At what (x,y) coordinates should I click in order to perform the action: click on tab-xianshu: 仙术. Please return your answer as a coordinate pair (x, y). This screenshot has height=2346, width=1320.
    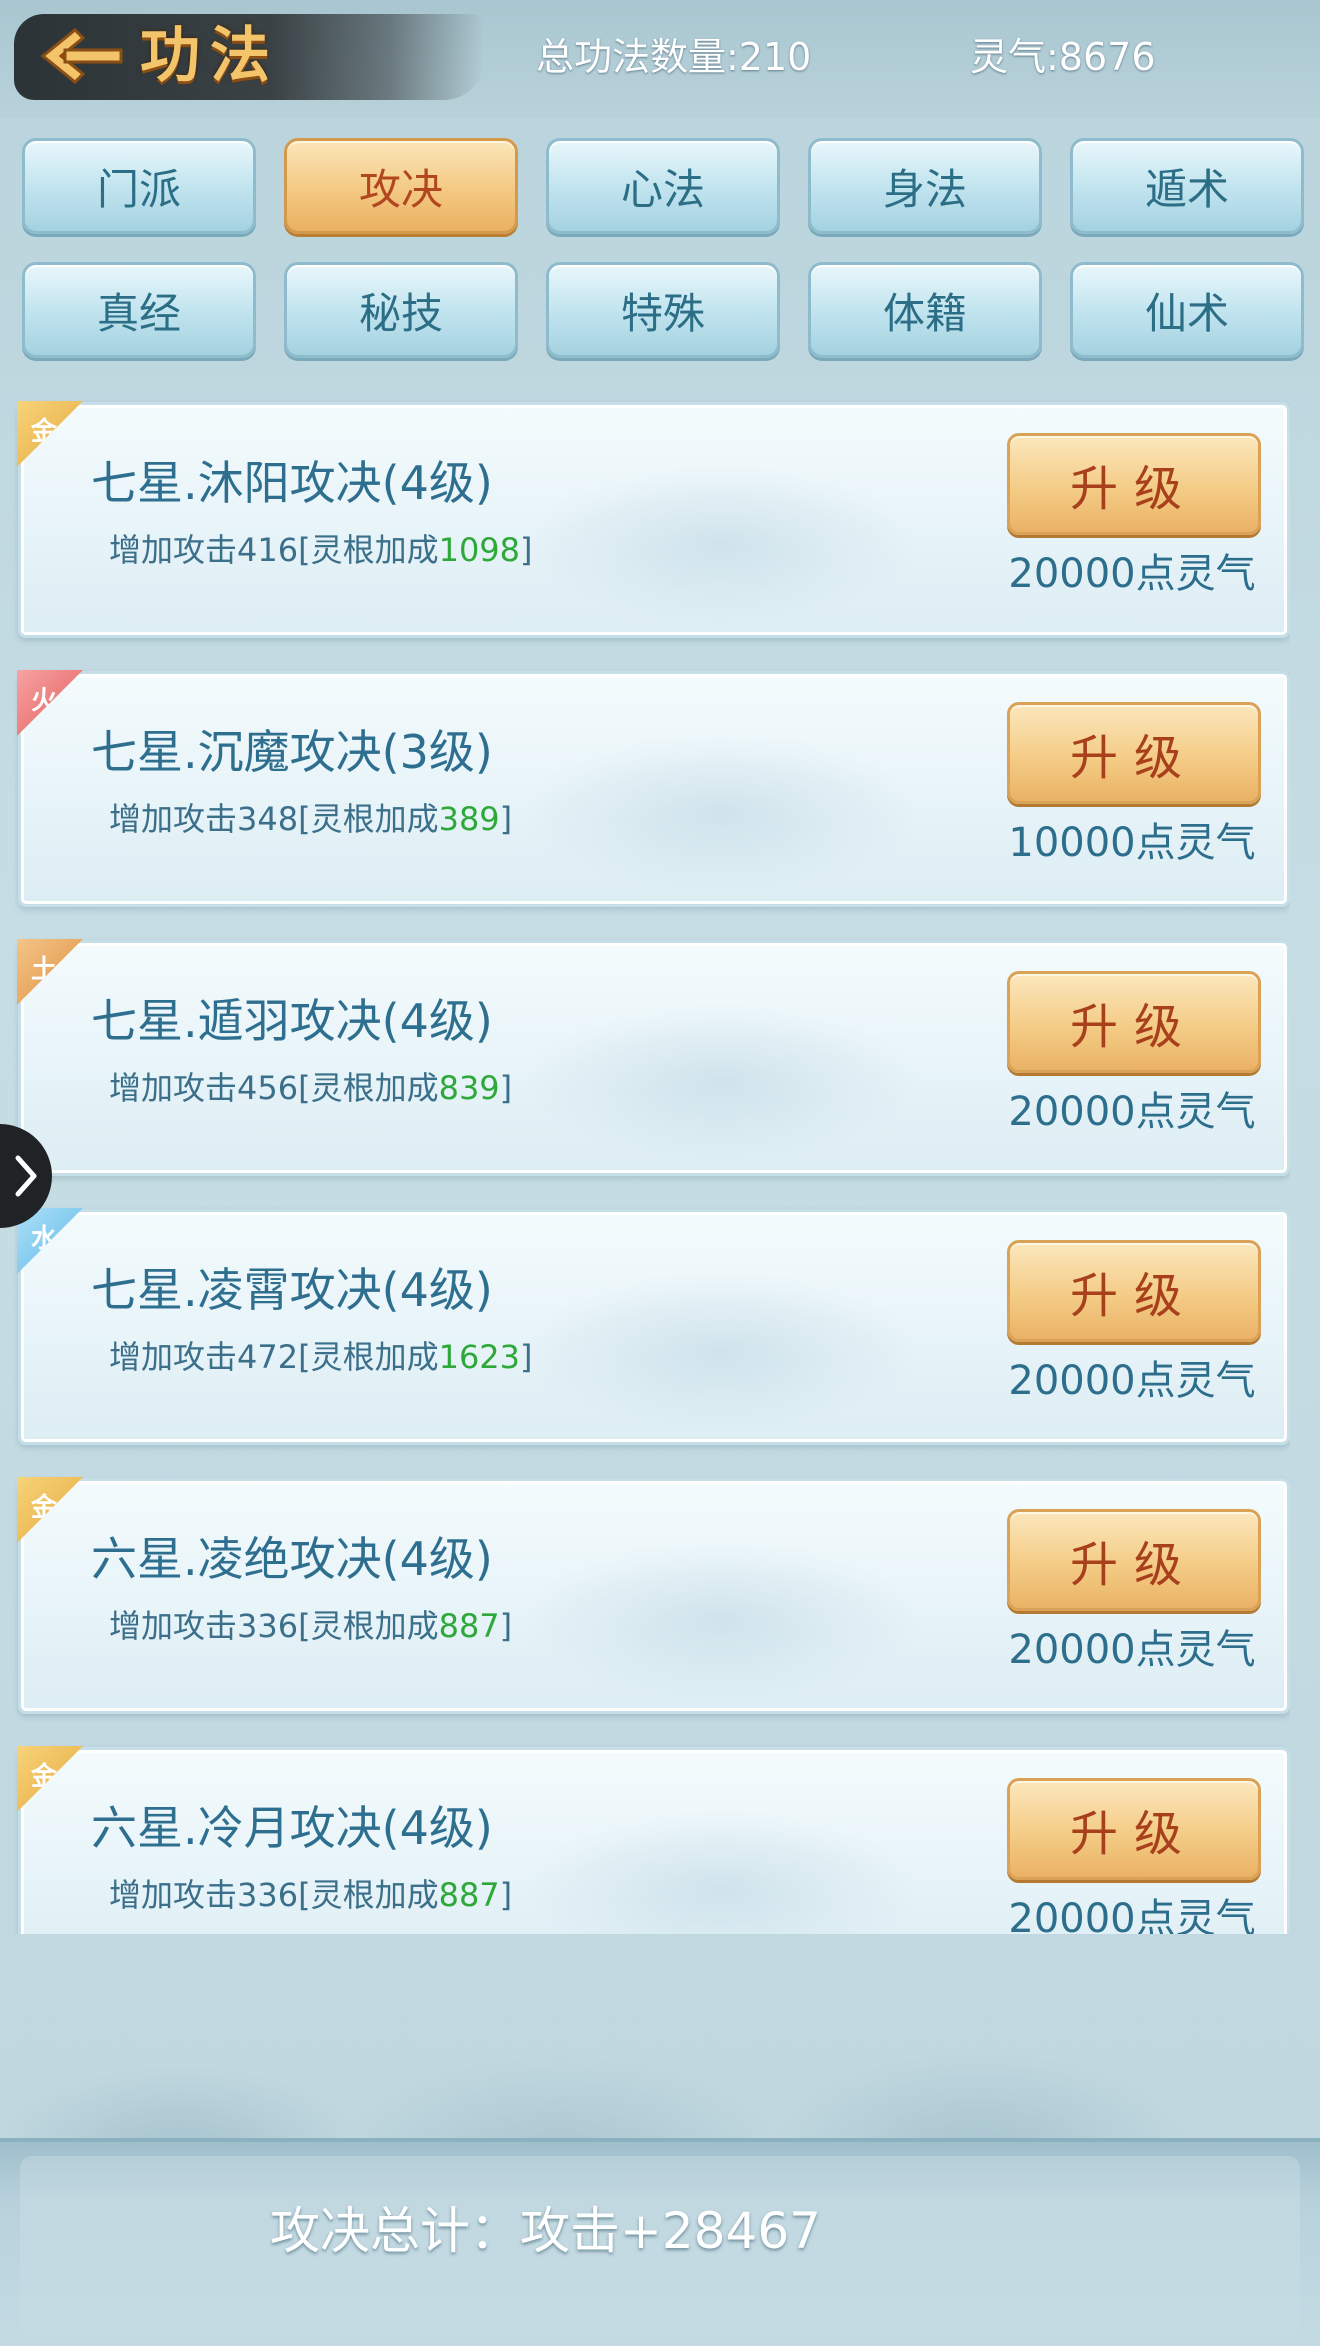
    Looking at the image, I should click on (1187, 310).